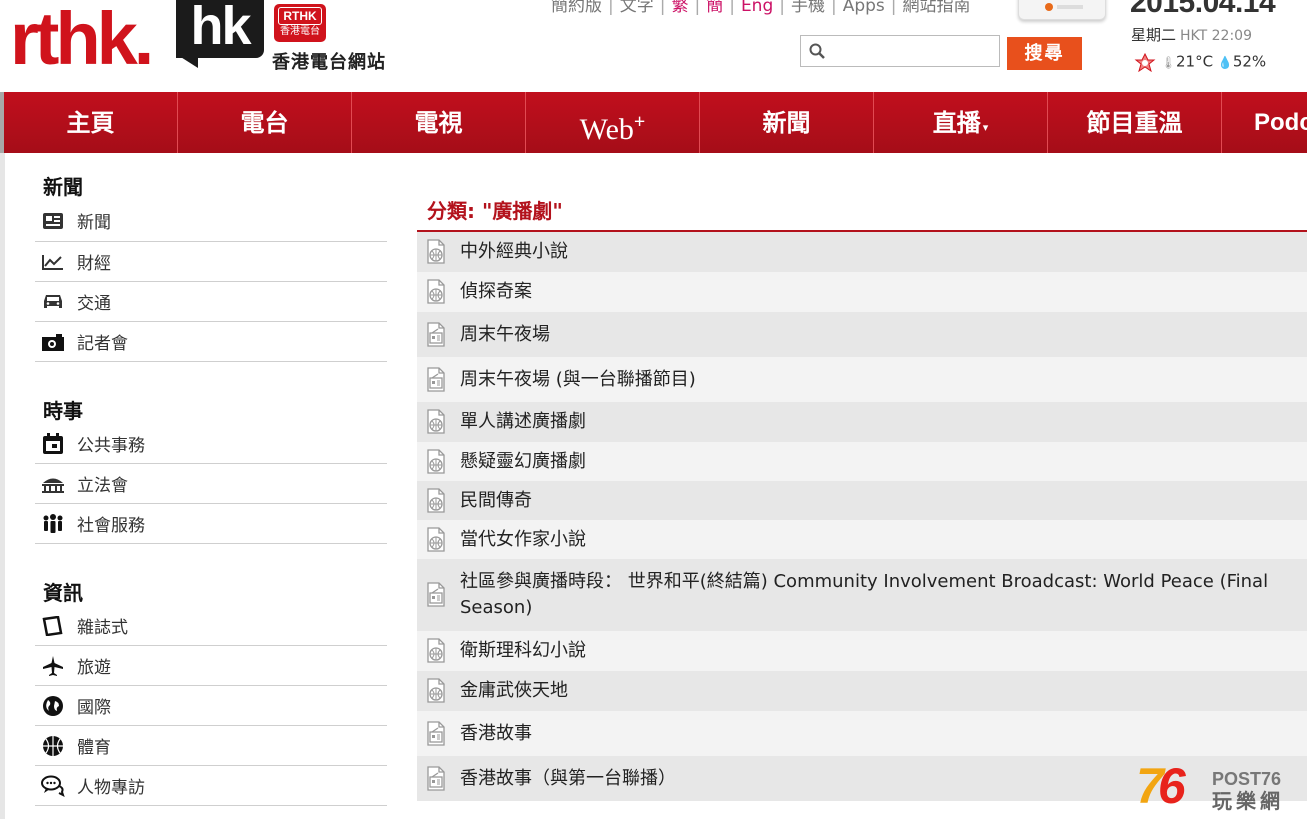 The width and height of the screenshot is (1307, 836). I want to click on sidebar-section-title: 資訊, so click(63, 593).